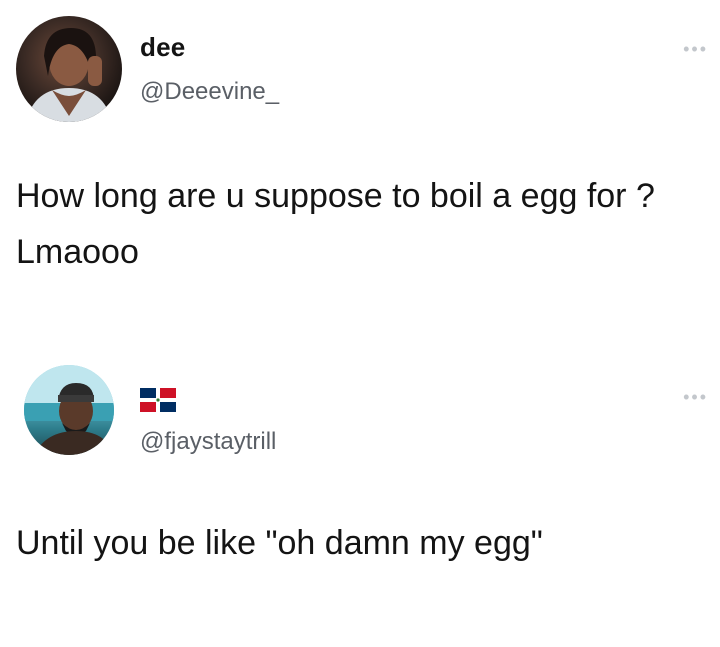  Describe the element at coordinates (162, 47) in the screenshot. I see `display-name: dee` at that location.